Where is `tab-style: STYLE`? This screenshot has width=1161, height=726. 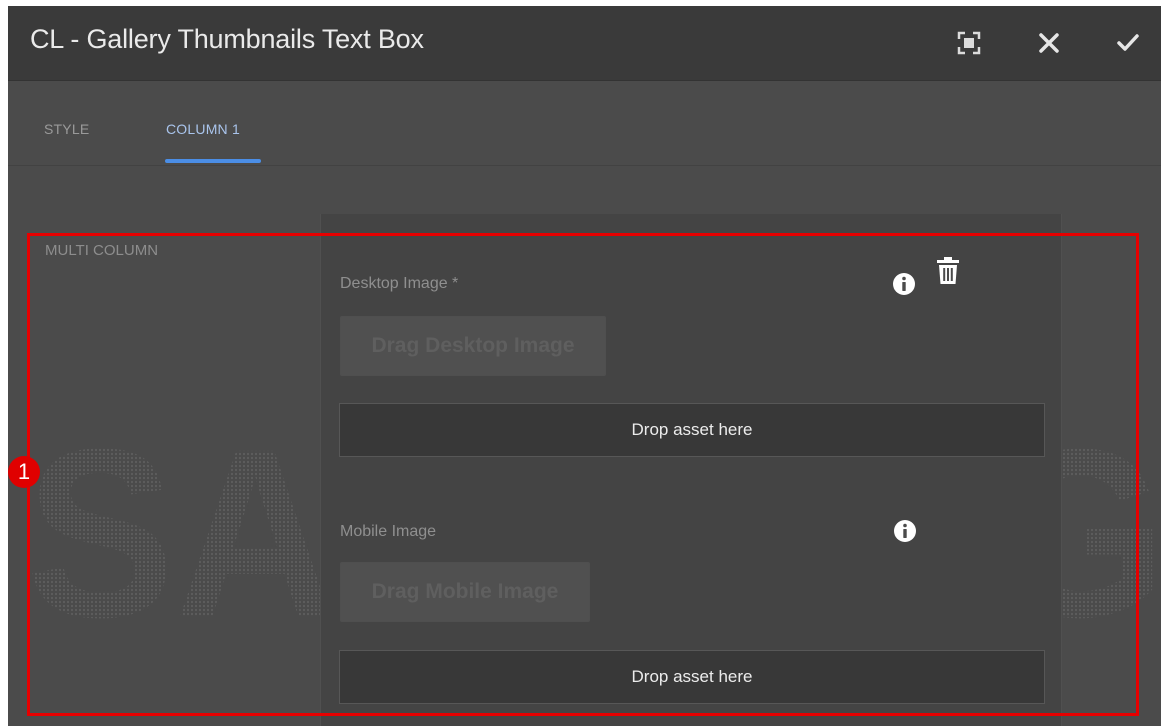 tab-style: STYLE is located at coordinates (66, 129).